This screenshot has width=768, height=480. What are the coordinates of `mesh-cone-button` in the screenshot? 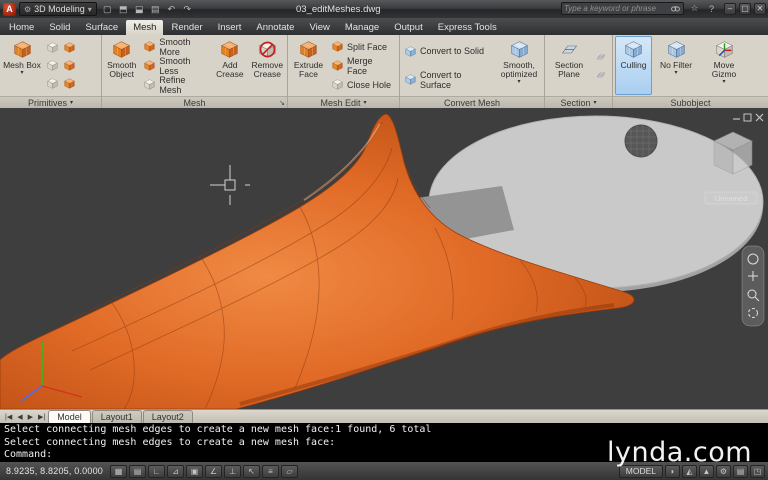 It's located at (52, 47).